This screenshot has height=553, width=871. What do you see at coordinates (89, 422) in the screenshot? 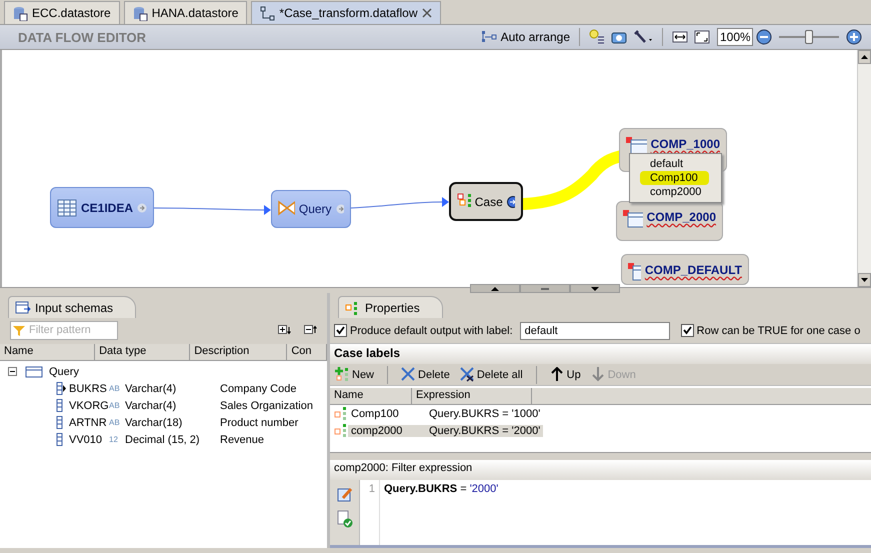
I see `field-name: ARTNR` at bounding box center [89, 422].